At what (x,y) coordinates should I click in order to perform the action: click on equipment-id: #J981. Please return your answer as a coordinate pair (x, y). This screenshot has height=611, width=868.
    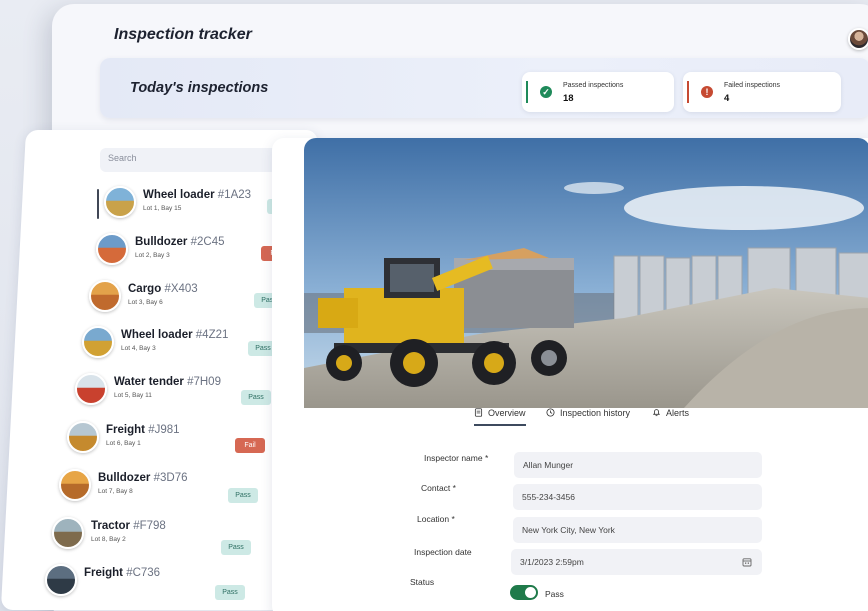
    Looking at the image, I should click on (164, 430).